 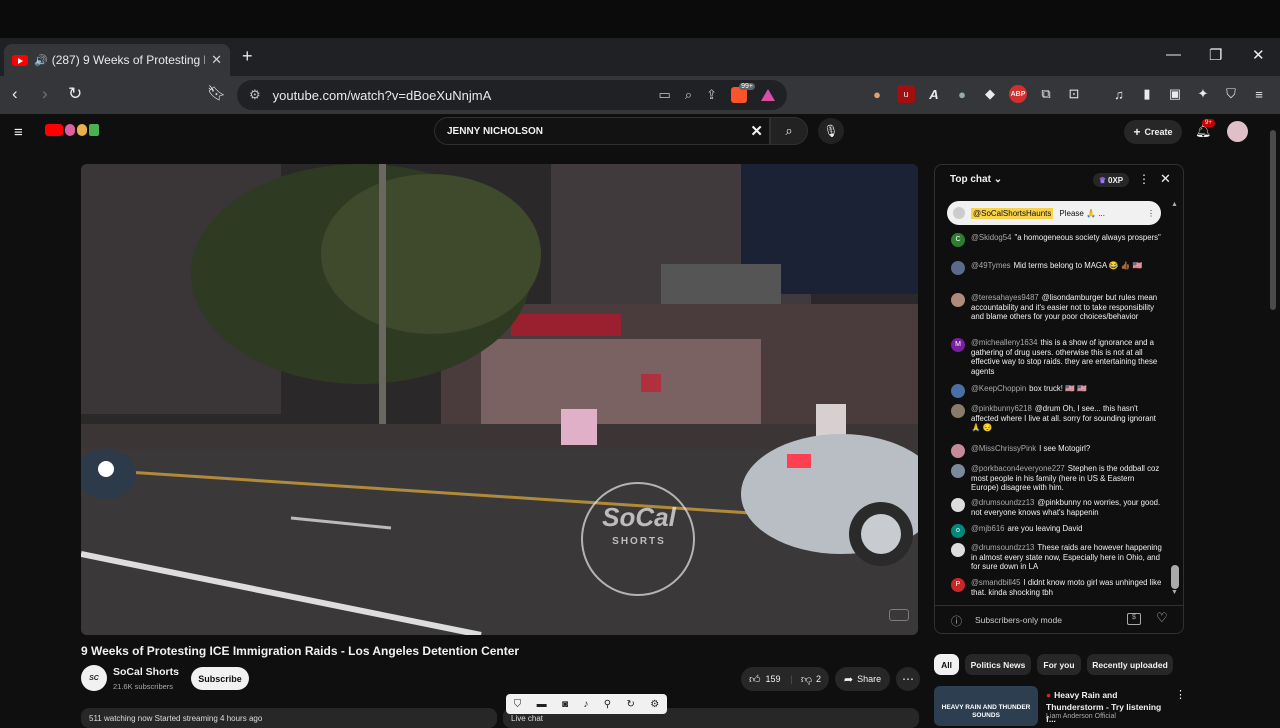 What do you see at coordinates (1054, 213) in the screenshot?
I see `pinned-message: @SoCalShortsHaunts Please 🙏 ... ⋮` at bounding box center [1054, 213].